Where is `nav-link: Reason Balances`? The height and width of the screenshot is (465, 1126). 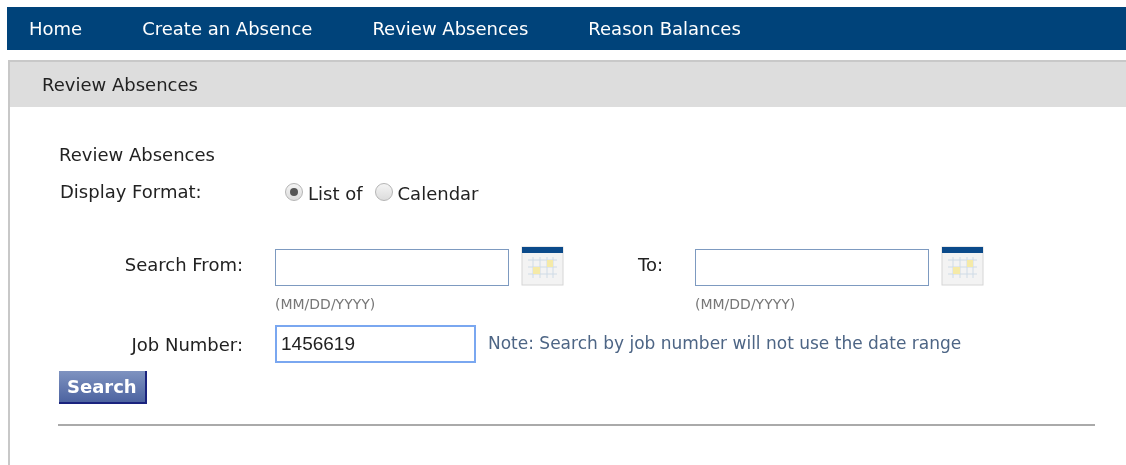 nav-link: Reason Balances is located at coordinates (664, 28).